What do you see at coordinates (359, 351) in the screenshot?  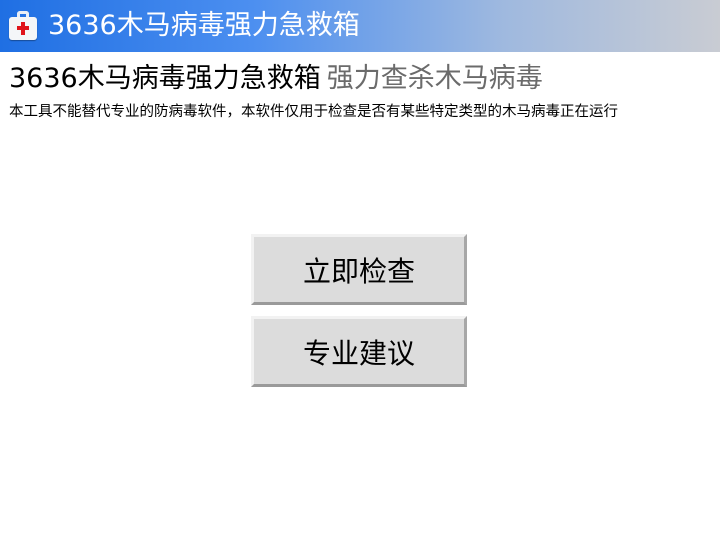 I see `professional-advice-button: 专业建议` at bounding box center [359, 351].